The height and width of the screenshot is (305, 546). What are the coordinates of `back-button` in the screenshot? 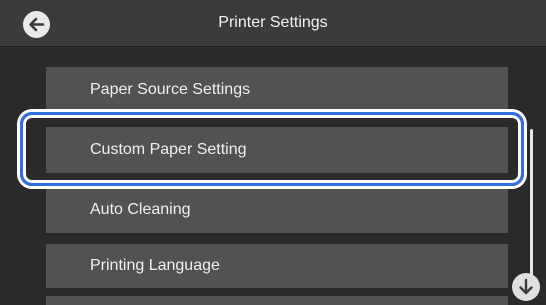 It's located at (36, 24).